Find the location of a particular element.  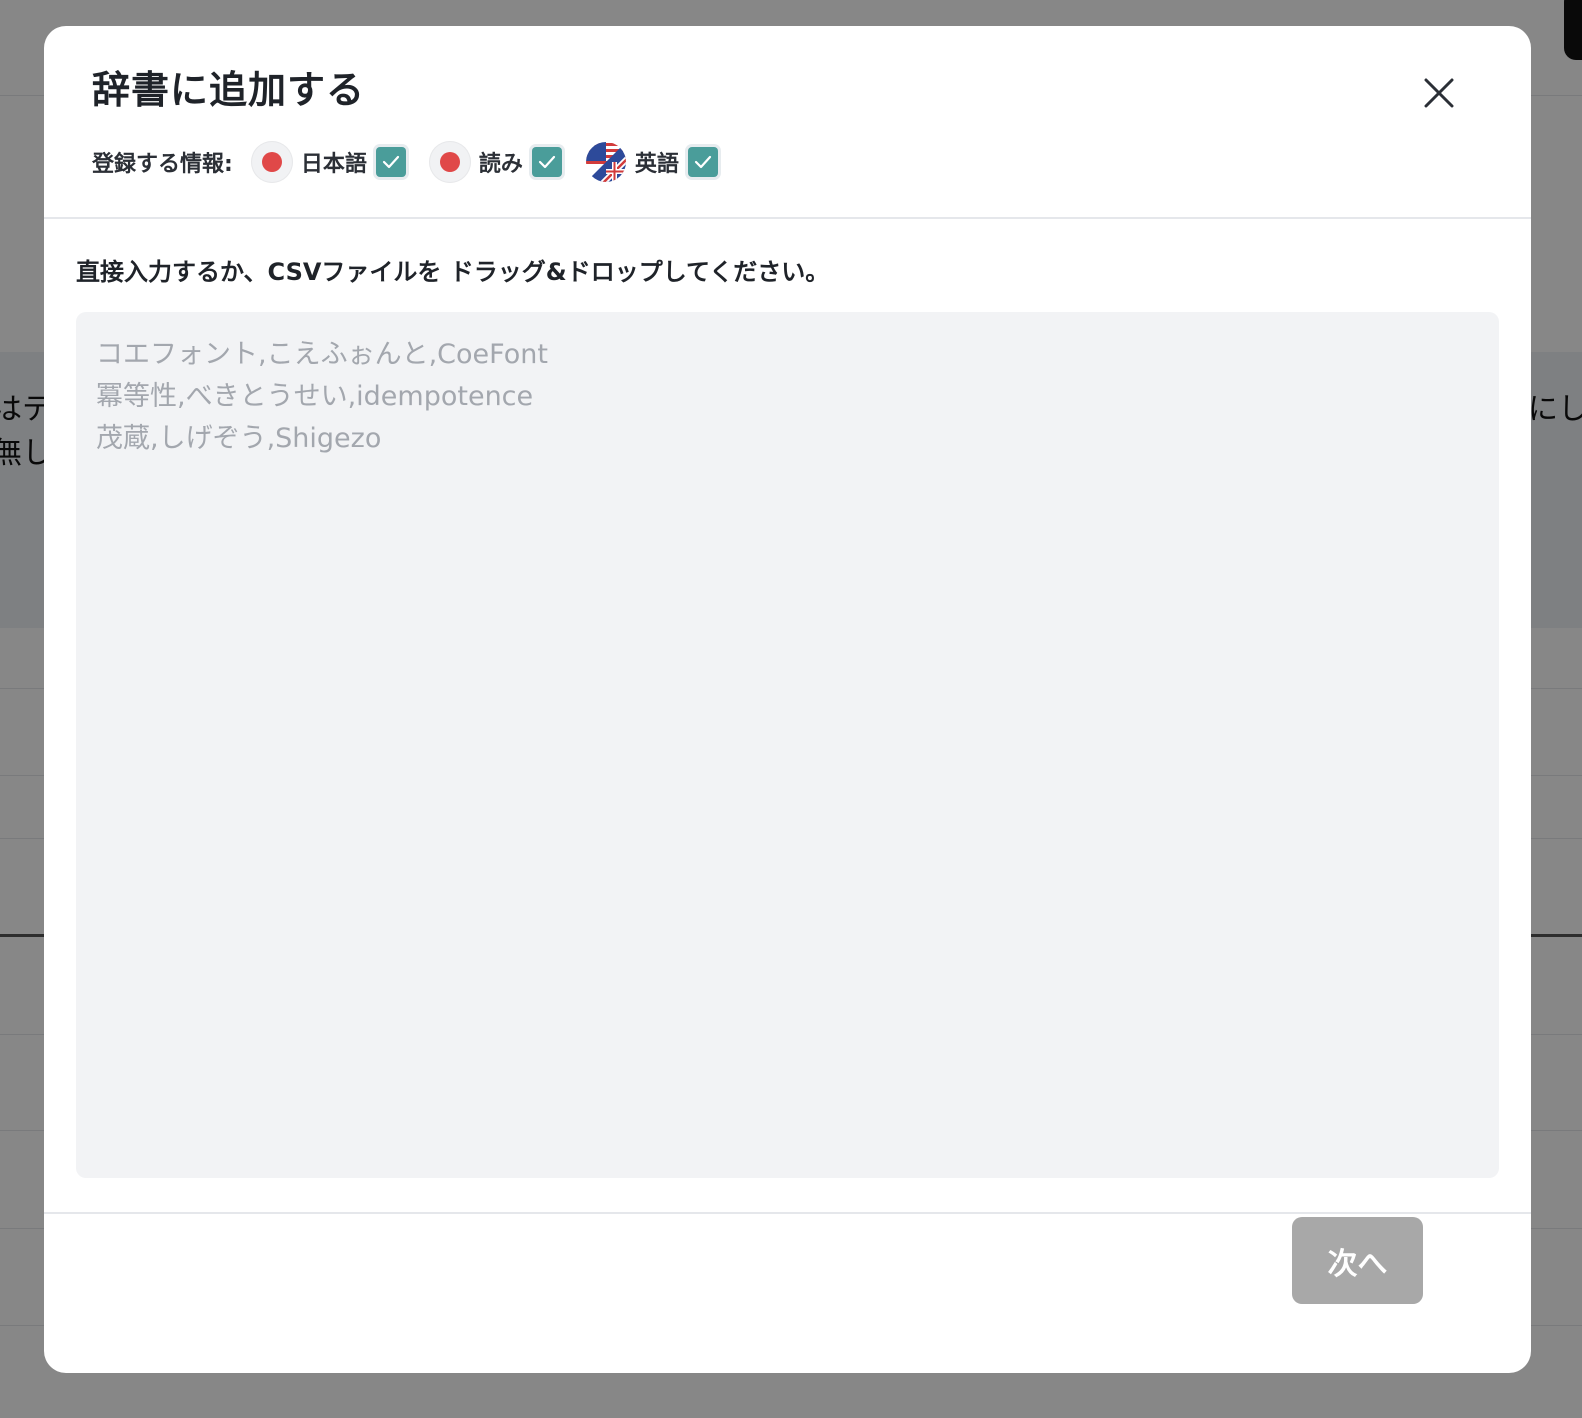

field-japanese-checkbox is located at coordinates (390, 162).